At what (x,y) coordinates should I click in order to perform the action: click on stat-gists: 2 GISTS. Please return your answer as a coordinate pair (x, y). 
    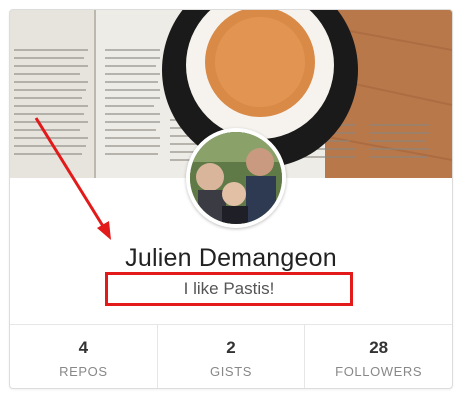
    Looking at the image, I should click on (232, 356).